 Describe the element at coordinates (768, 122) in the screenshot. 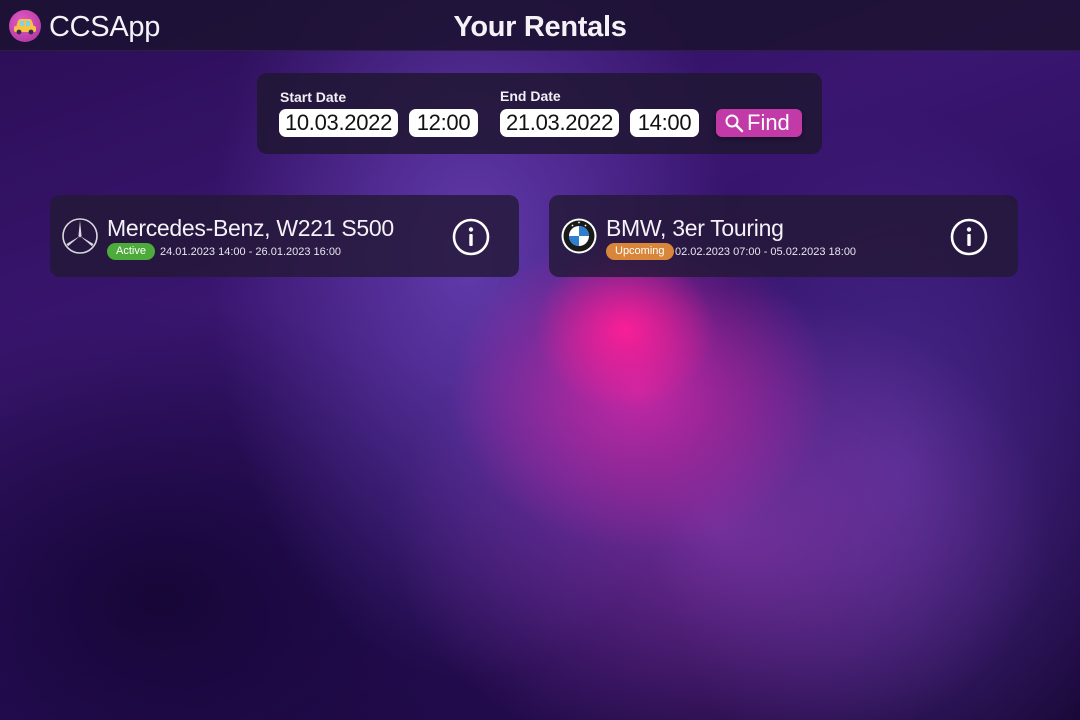

I see `find-button-label: Find` at that location.